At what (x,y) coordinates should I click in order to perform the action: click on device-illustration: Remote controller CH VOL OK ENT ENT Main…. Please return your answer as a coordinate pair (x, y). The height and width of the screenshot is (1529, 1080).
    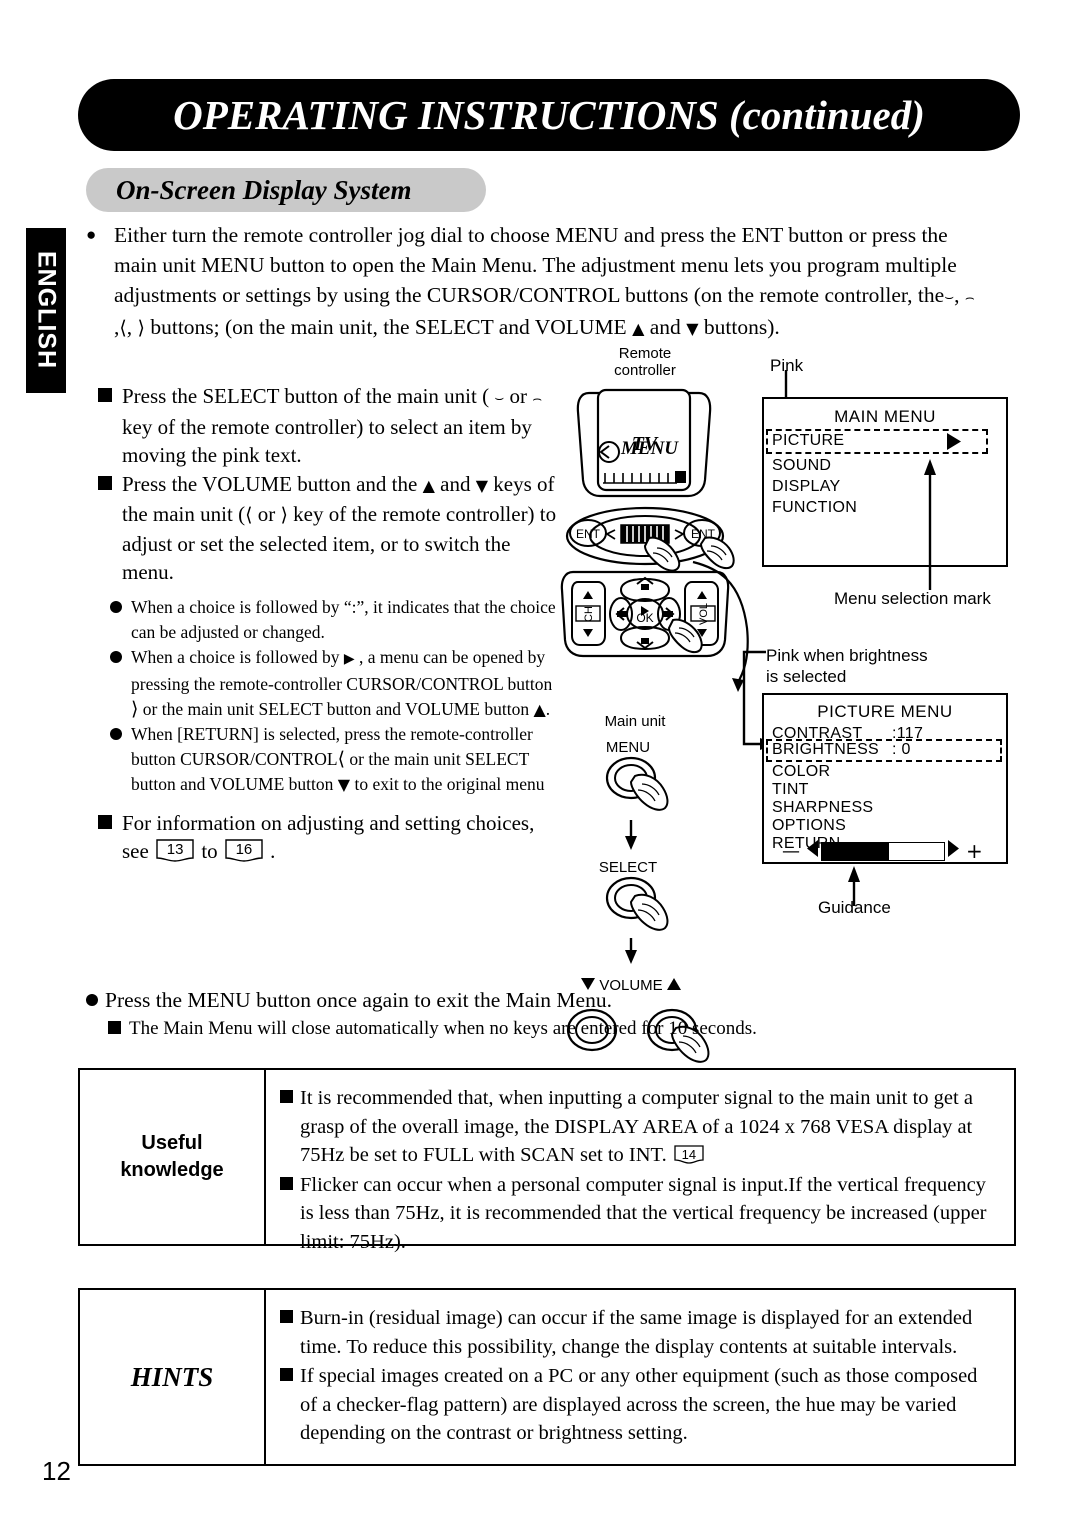
    Looking at the image, I should click on (655, 660).